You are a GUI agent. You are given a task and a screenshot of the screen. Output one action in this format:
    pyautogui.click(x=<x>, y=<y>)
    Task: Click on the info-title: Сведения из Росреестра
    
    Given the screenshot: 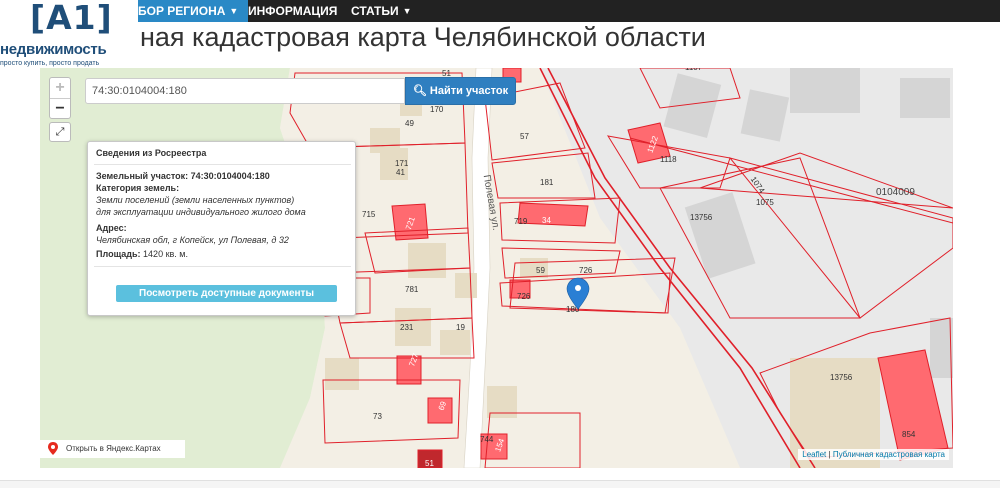 What is the action you would take?
    pyautogui.click(x=151, y=153)
    